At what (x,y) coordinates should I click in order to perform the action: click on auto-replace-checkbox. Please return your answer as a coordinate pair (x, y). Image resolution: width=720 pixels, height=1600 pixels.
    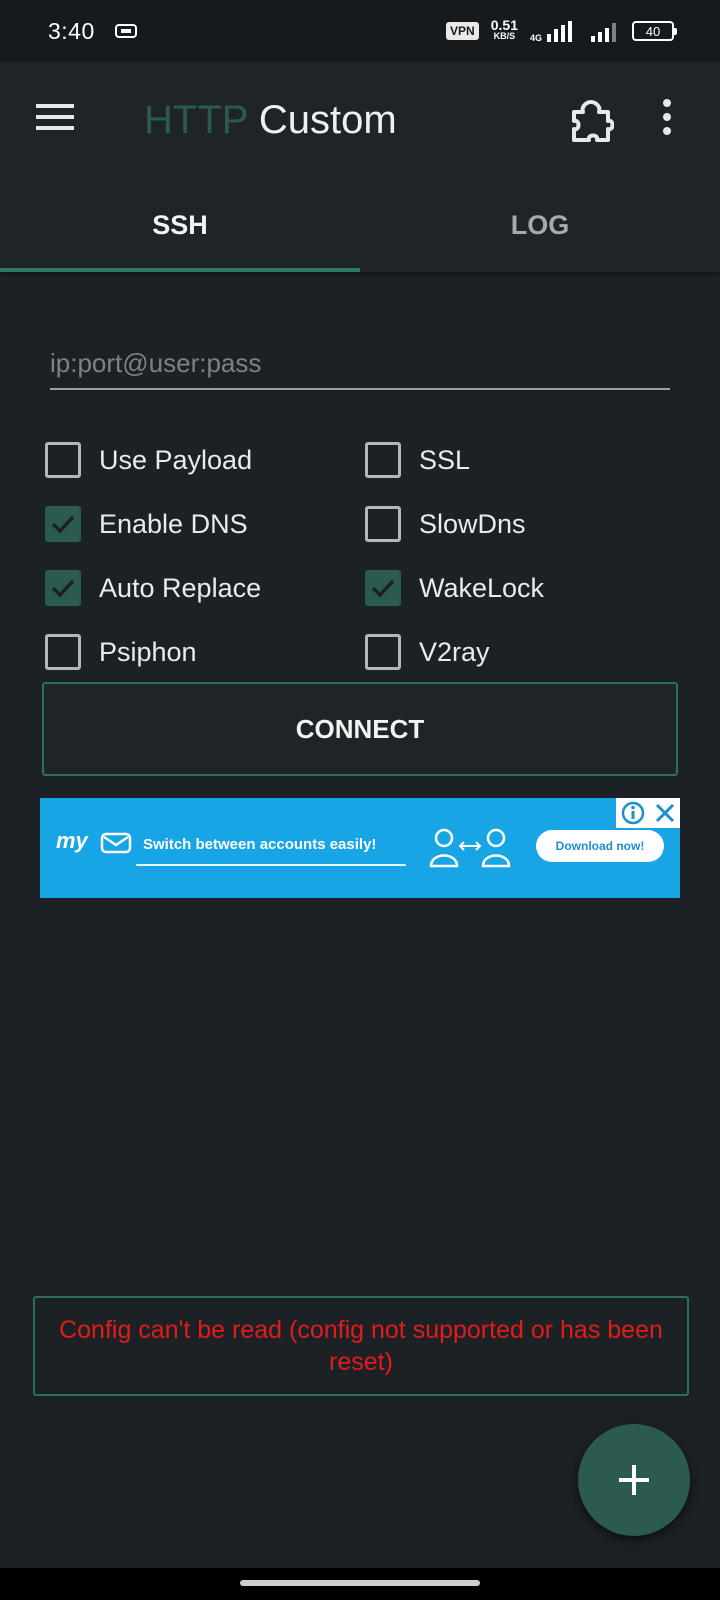
    Looking at the image, I should click on (63, 588).